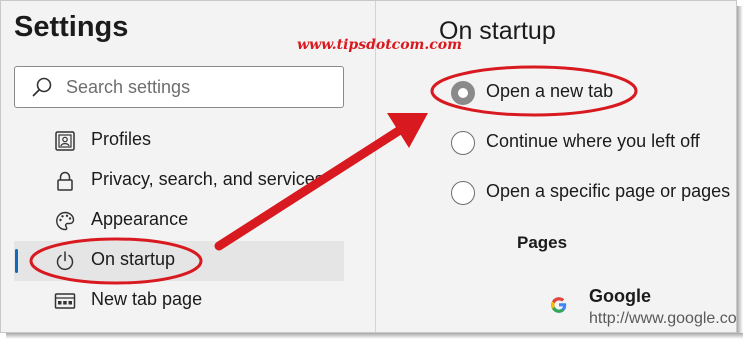 This screenshot has width=743, height=339. I want to click on search-input: Search settings, so click(179, 87).